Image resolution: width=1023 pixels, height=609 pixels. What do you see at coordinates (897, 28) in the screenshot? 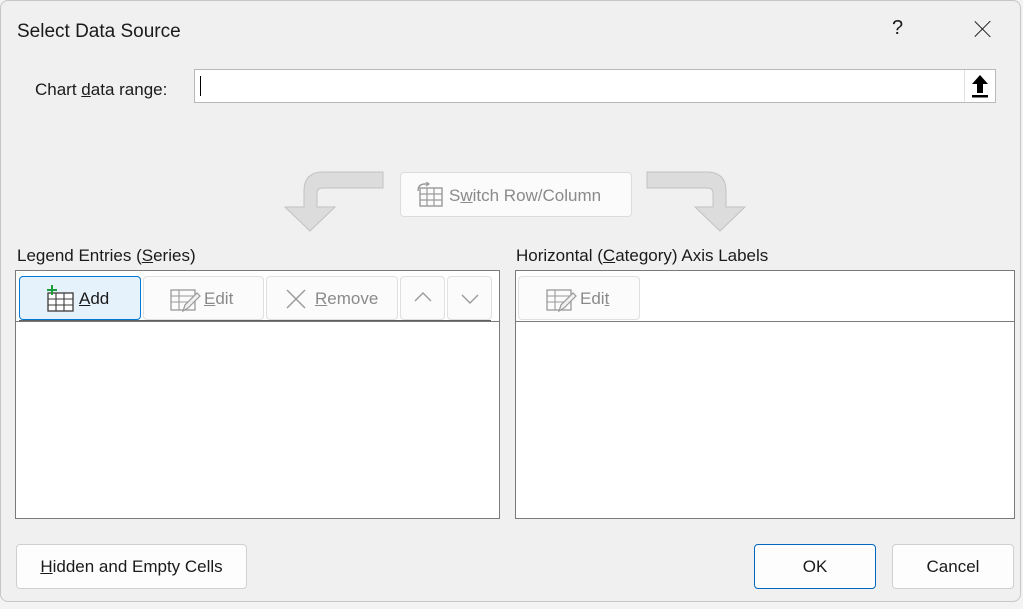
I see `help-button: ?` at bounding box center [897, 28].